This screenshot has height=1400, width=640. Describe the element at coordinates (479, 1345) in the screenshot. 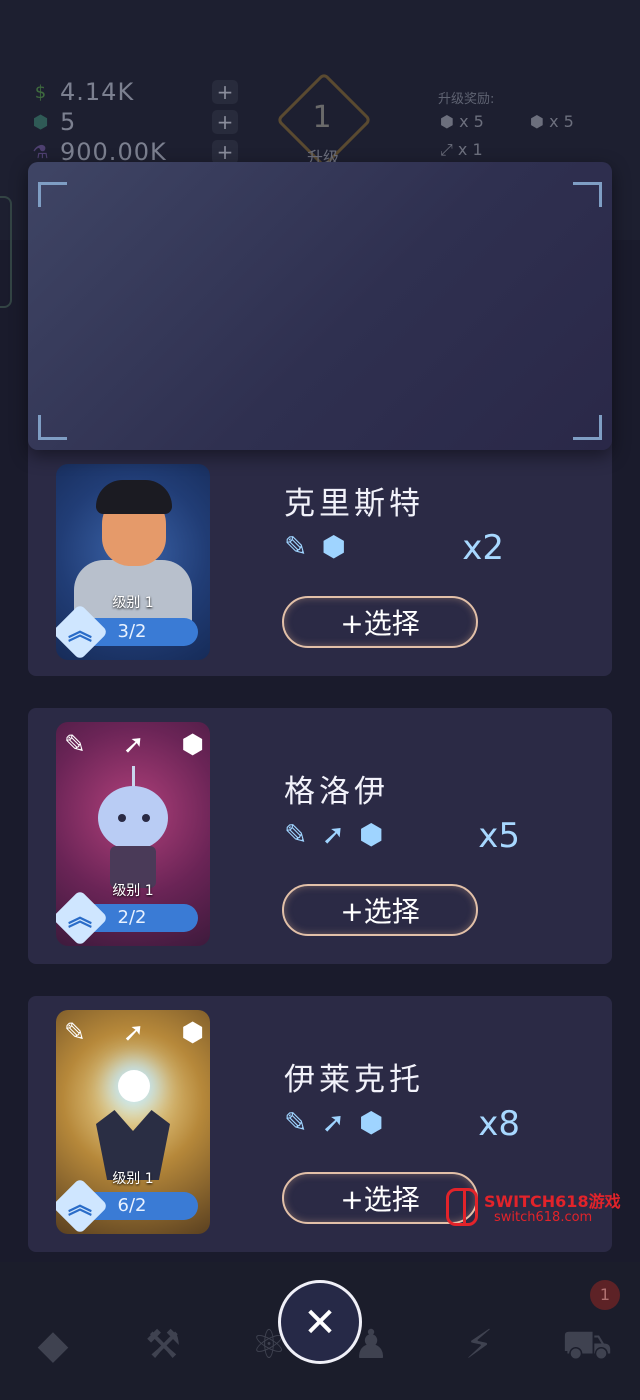

I see `lightning-nav-icon: ⚡` at that location.